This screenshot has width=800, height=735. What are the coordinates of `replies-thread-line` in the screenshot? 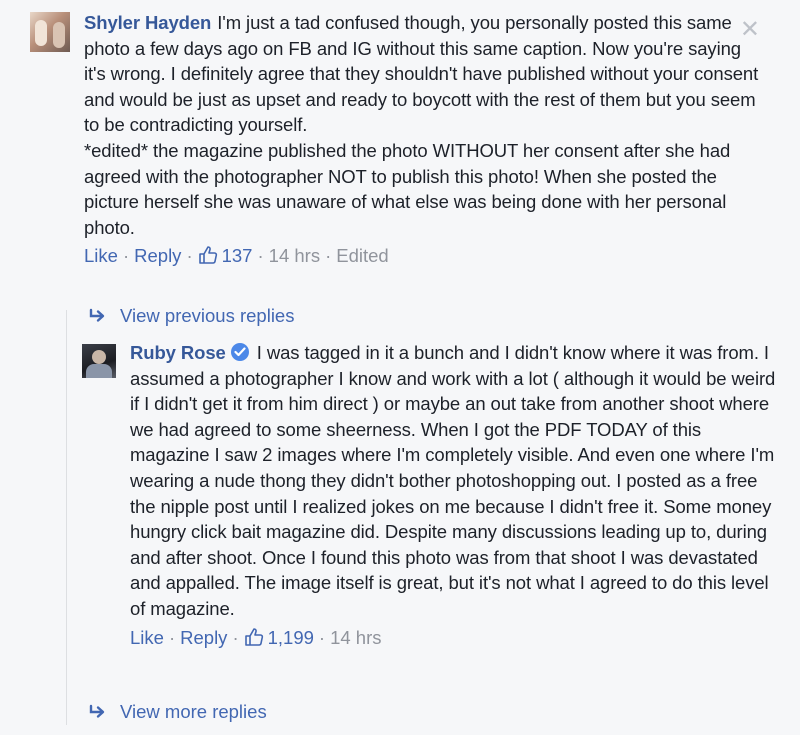 It's located at (66, 517).